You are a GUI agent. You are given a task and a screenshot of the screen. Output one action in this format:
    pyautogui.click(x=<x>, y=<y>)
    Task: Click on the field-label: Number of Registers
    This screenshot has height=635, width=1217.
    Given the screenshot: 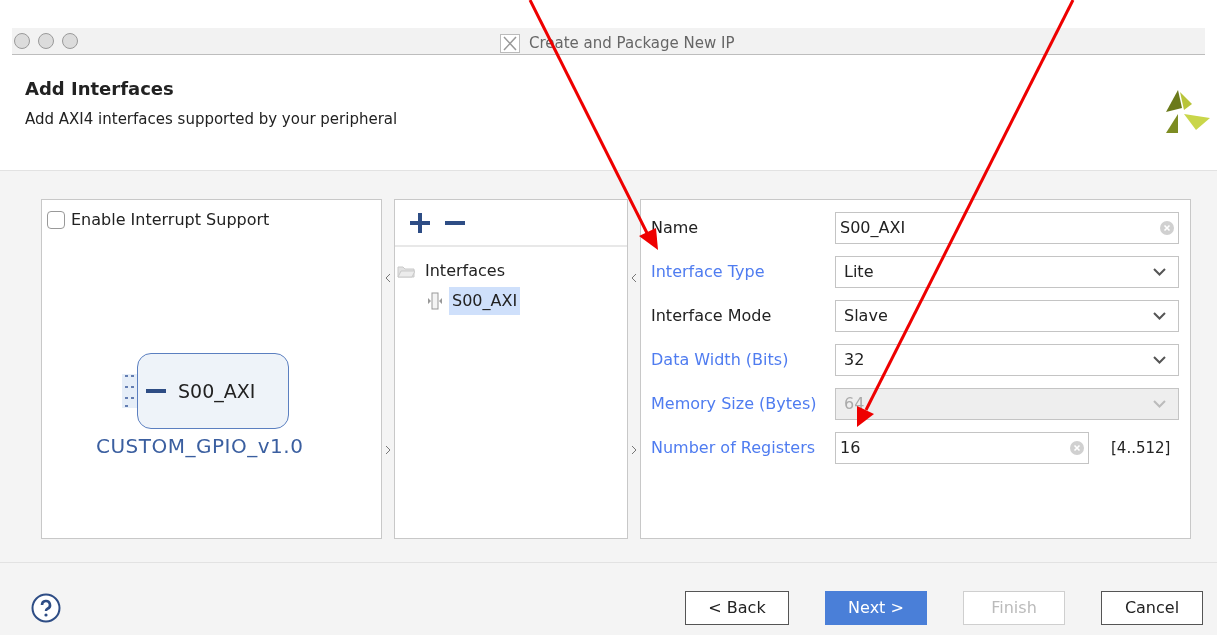 What is the action you would take?
    pyautogui.click(x=734, y=448)
    